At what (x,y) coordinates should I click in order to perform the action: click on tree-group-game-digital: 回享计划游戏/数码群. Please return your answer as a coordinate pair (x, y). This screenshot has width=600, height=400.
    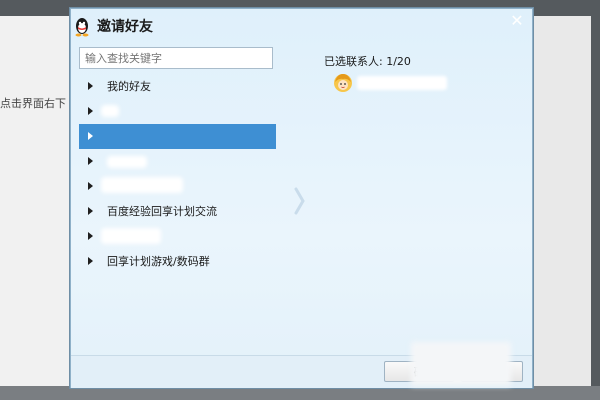
    Looking at the image, I should click on (177, 261).